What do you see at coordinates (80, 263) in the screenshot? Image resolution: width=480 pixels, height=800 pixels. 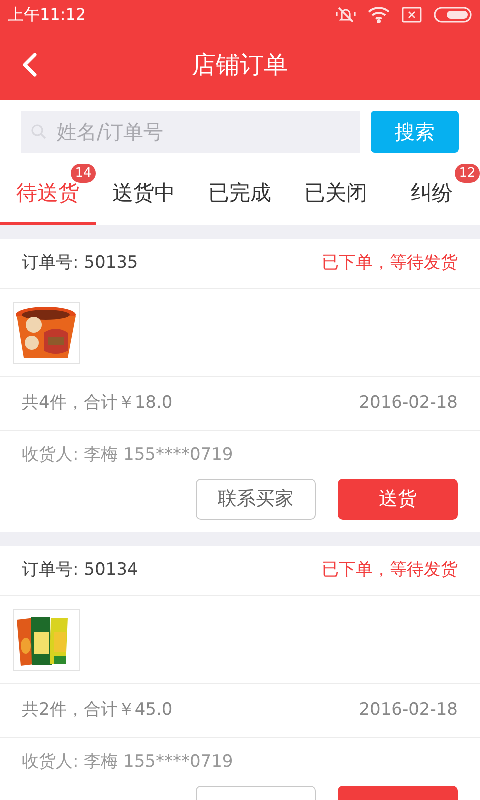 I see `order-number: 订单号: 50135` at bounding box center [80, 263].